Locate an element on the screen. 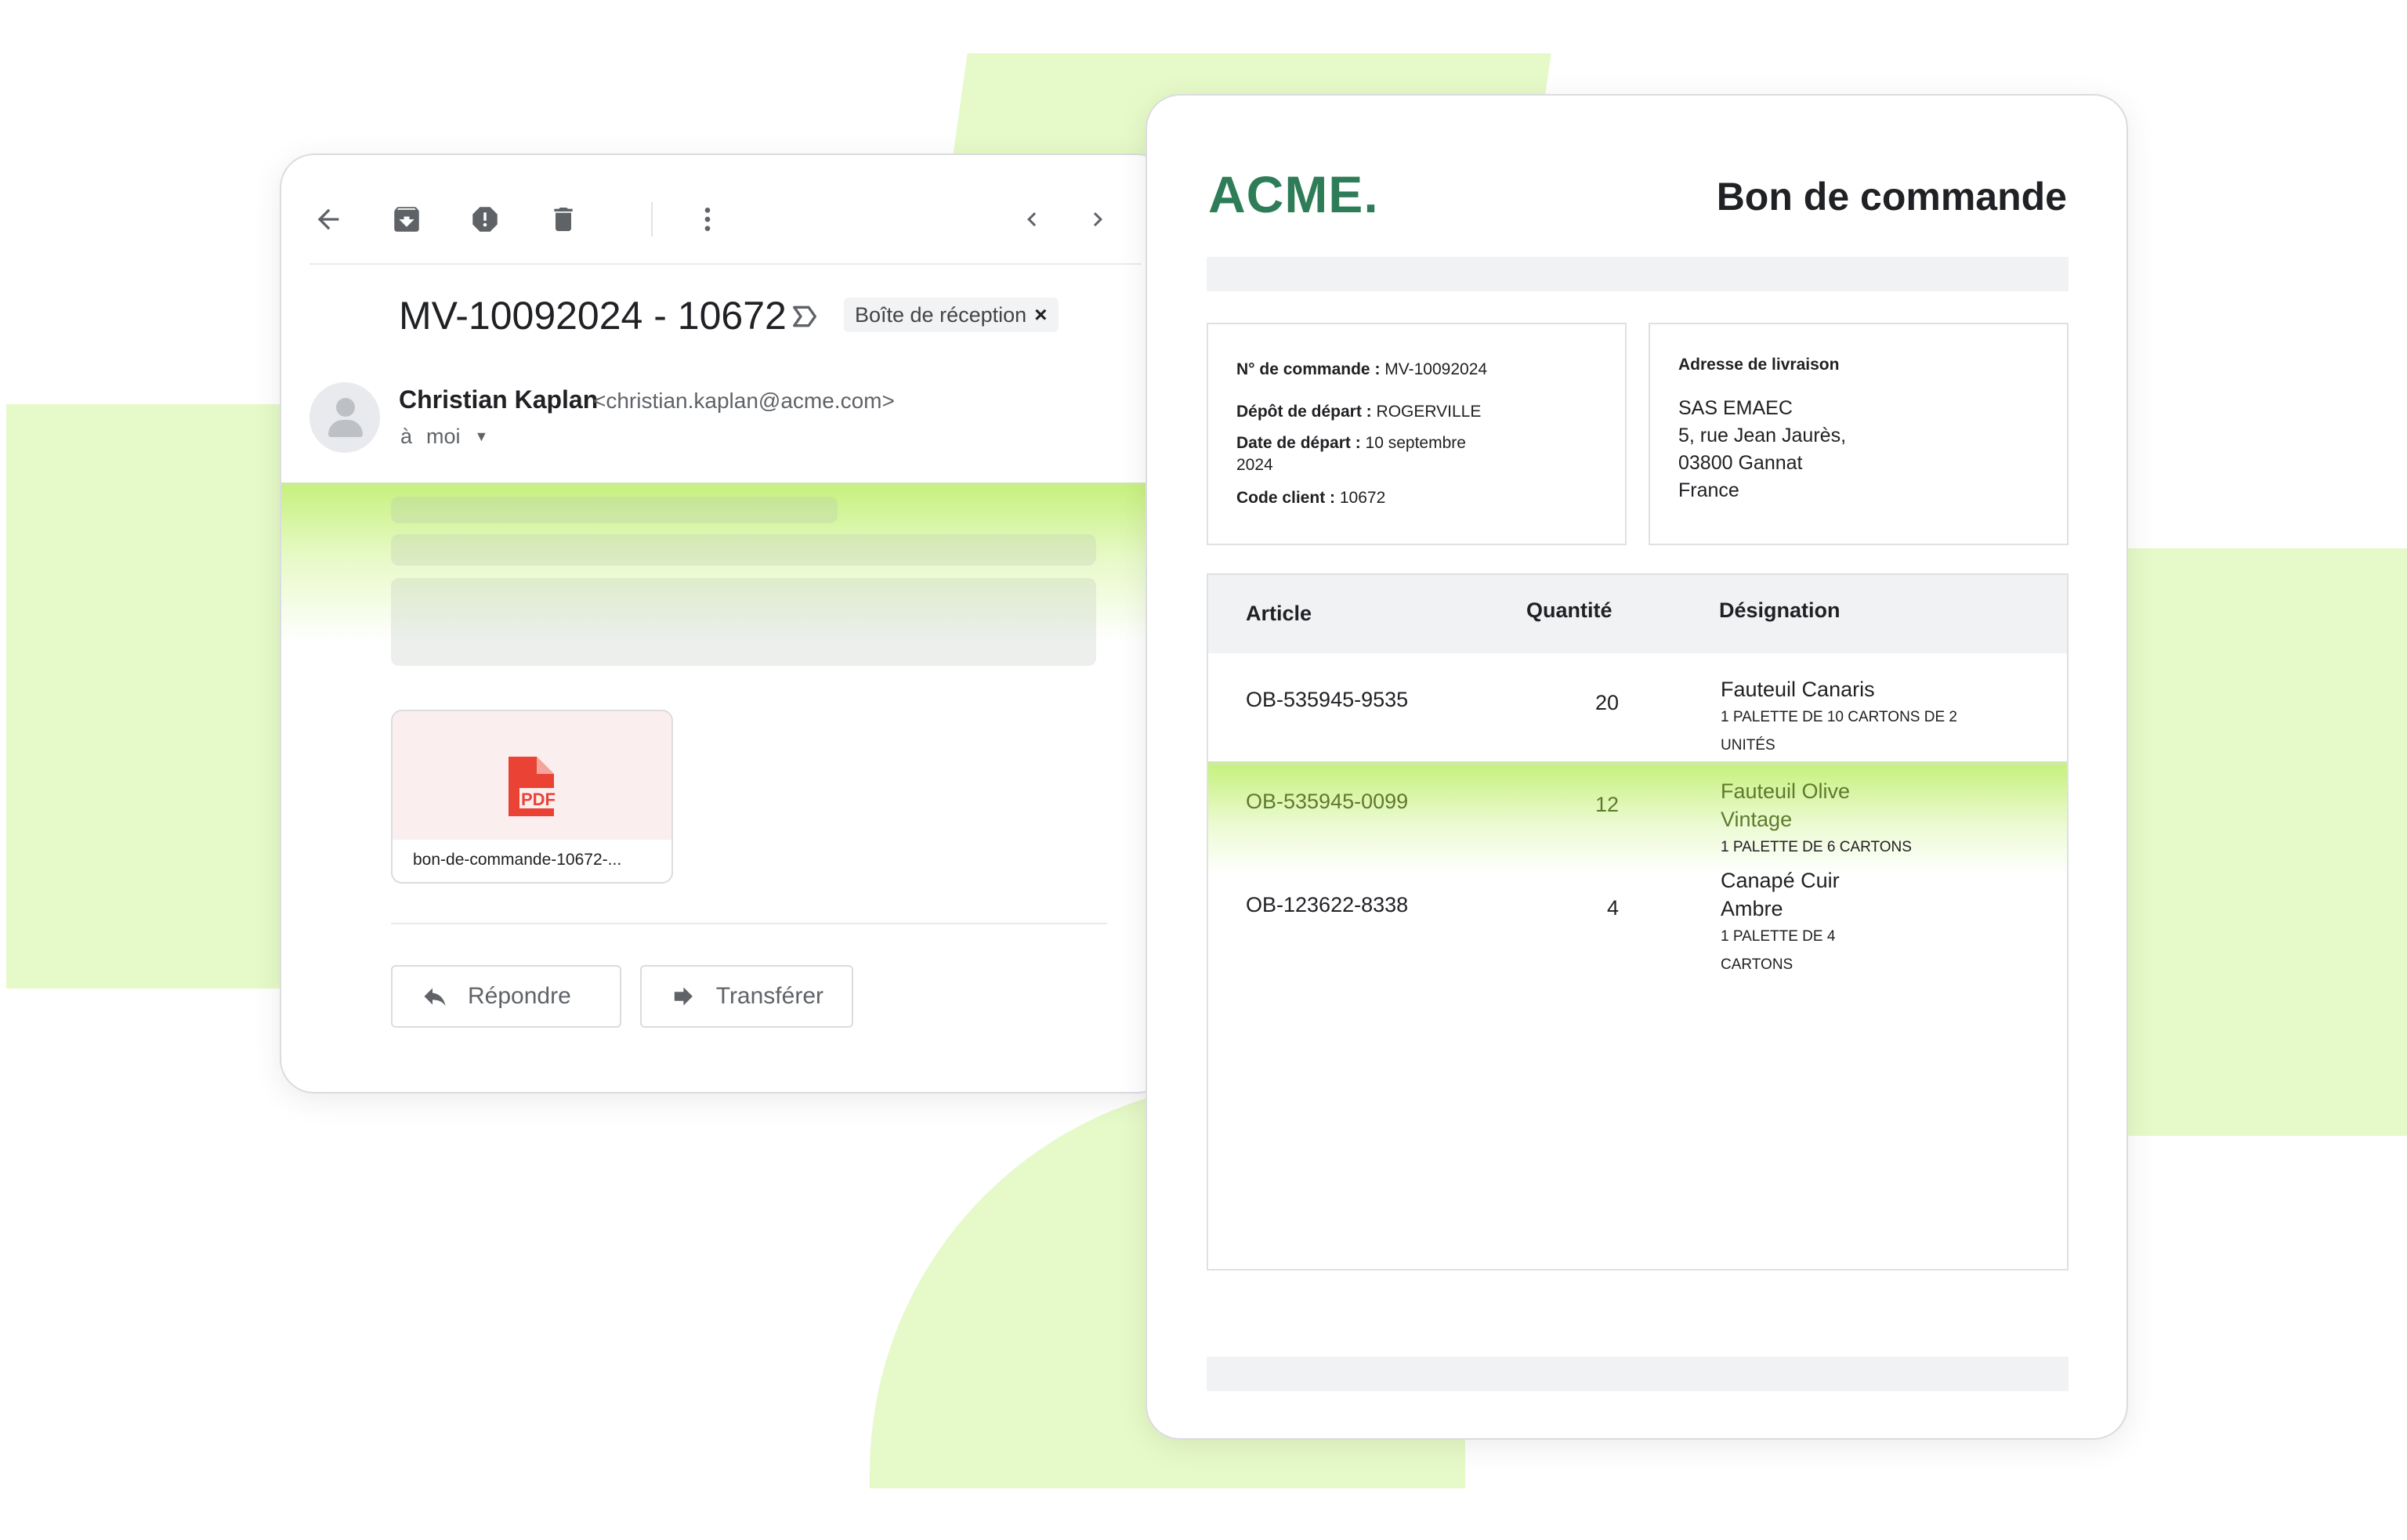  arrow-left-icon is located at coordinates (329, 219).